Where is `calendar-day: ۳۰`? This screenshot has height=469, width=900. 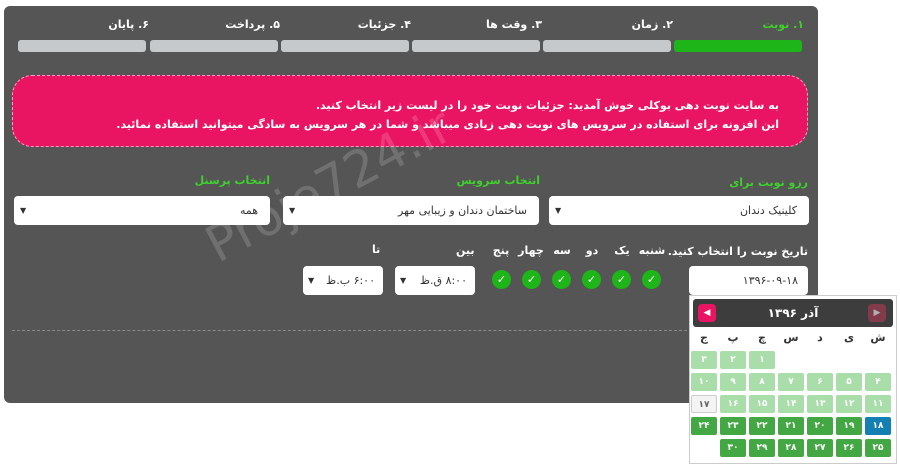
calendar-day: ۳۰ is located at coordinates (733, 448).